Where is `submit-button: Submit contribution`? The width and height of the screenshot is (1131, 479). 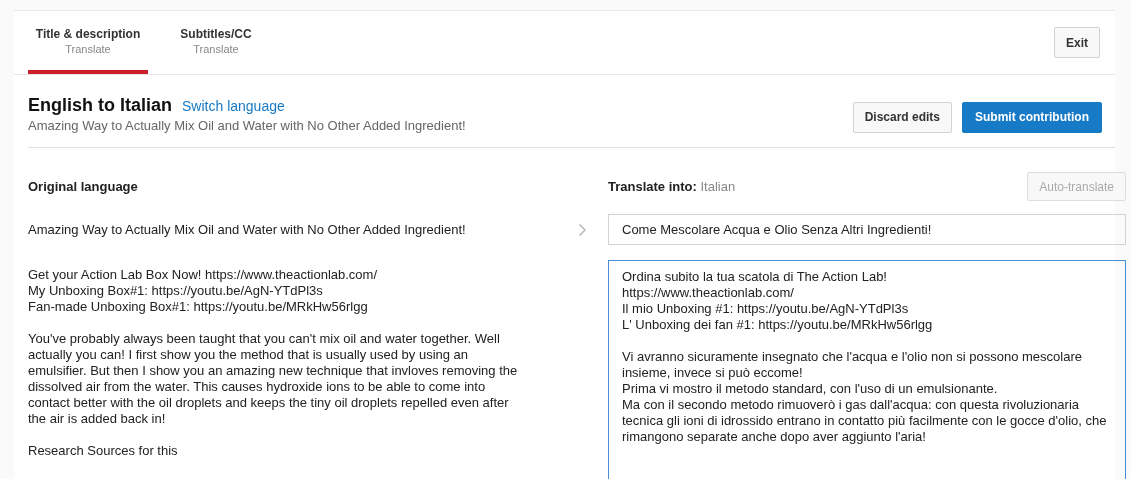
submit-button: Submit contribution is located at coordinates (1032, 117).